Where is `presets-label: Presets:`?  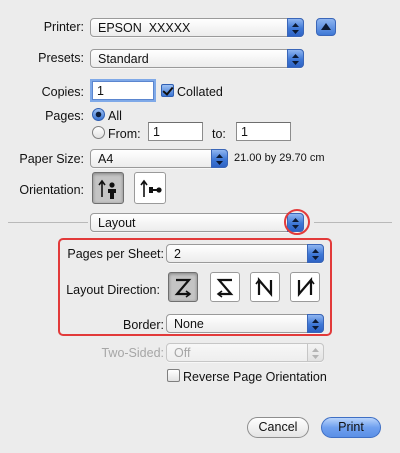 presets-label: Presets: is located at coordinates (61, 58).